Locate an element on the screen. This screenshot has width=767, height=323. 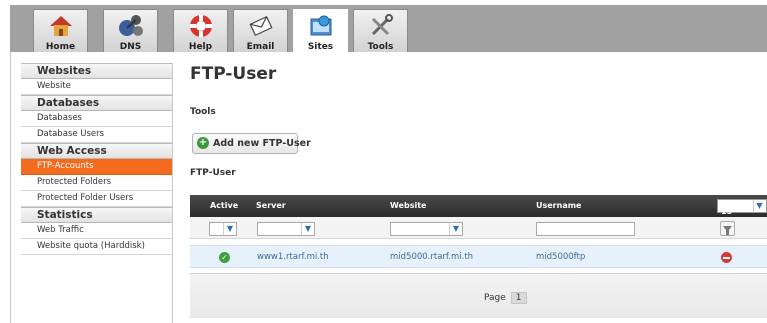
add-ftp-user-button: + Add new FTP-User is located at coordinates (251, 143).